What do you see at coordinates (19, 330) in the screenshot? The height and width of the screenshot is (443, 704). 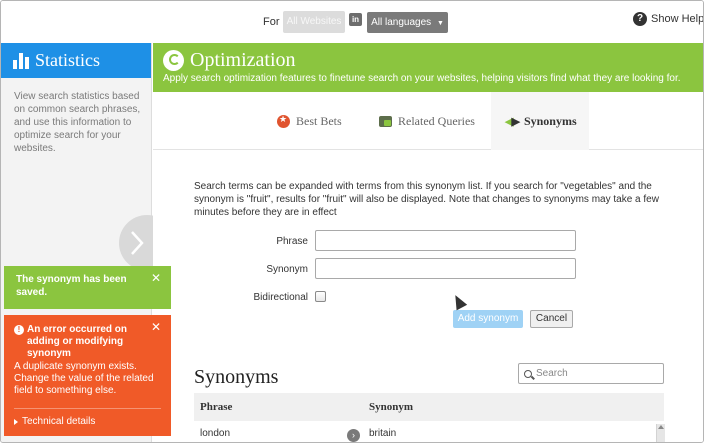 I see `alert-icon: !` at bounding box center [19, 330].